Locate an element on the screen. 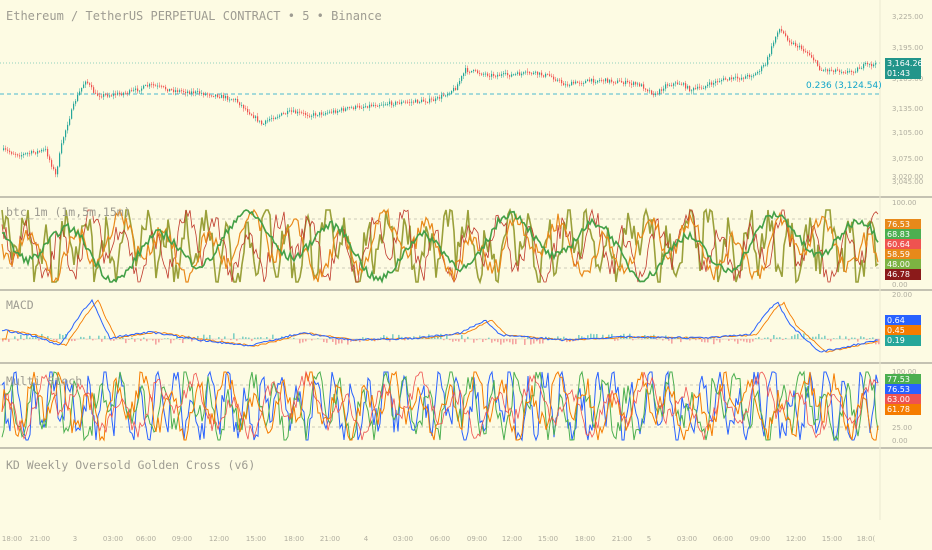  countdown-badge: 01:43 is located at coordinates (903, 73).